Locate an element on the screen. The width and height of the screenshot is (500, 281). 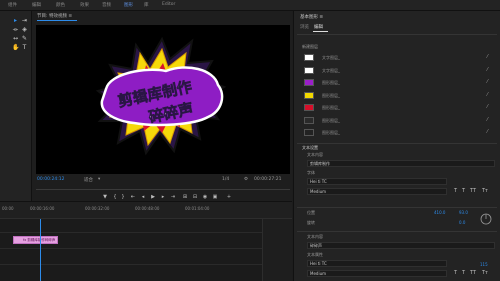
bold2-button: T is located at coordinates (455, 273).